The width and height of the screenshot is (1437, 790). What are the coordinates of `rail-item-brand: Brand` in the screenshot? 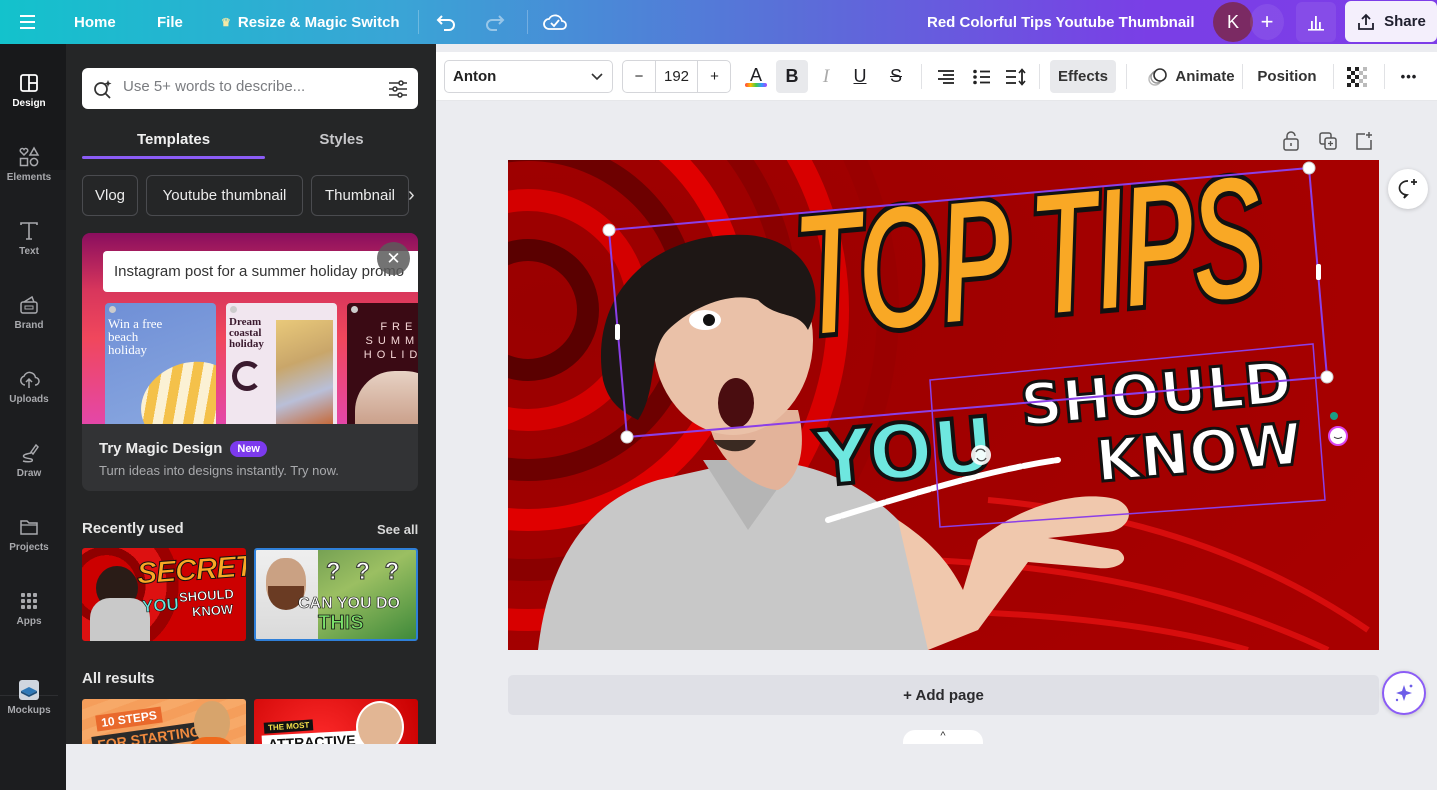 It's located at (29, 312).